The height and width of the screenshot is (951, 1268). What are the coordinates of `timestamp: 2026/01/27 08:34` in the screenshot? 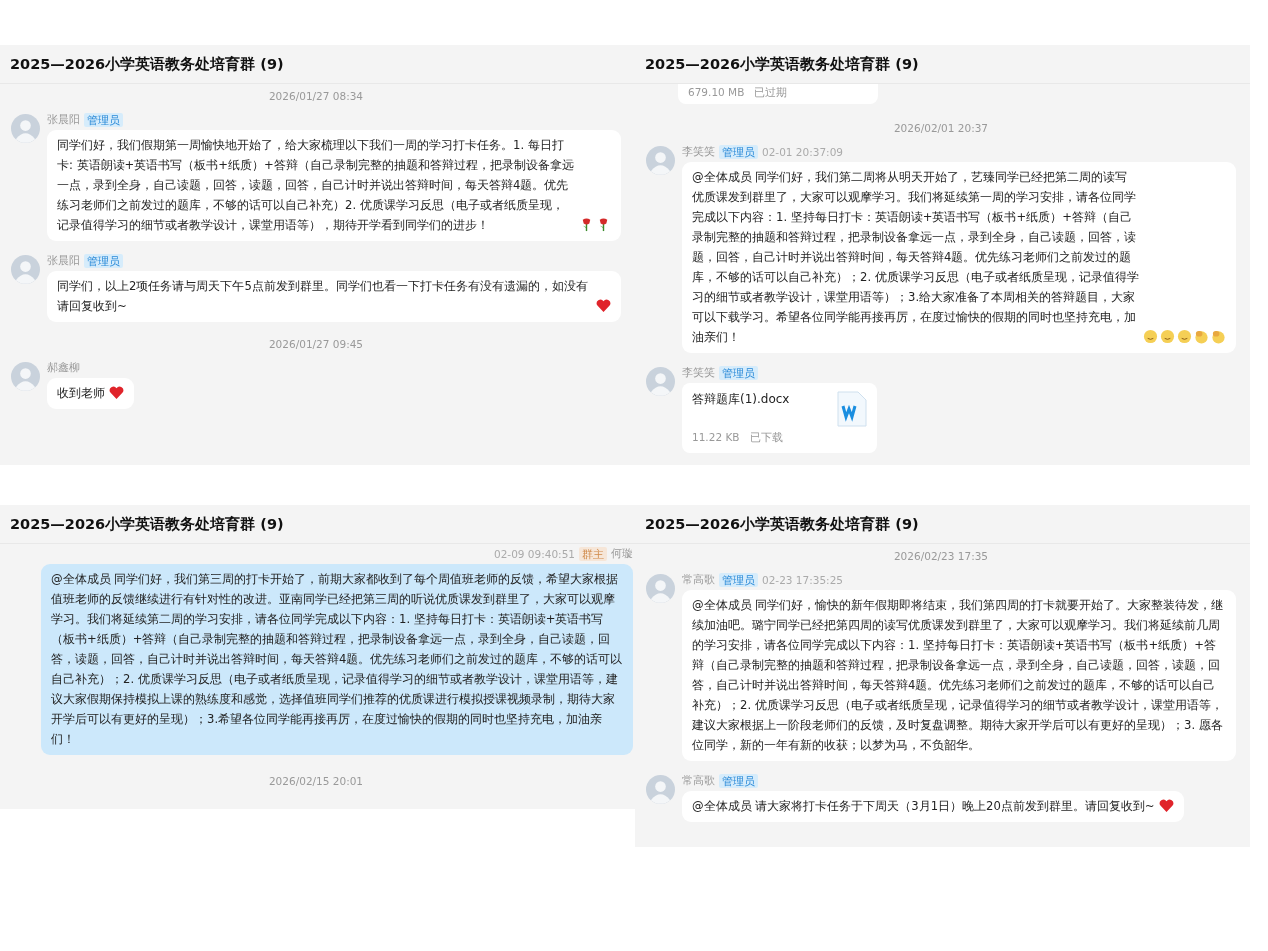 It's located at (316, 96).